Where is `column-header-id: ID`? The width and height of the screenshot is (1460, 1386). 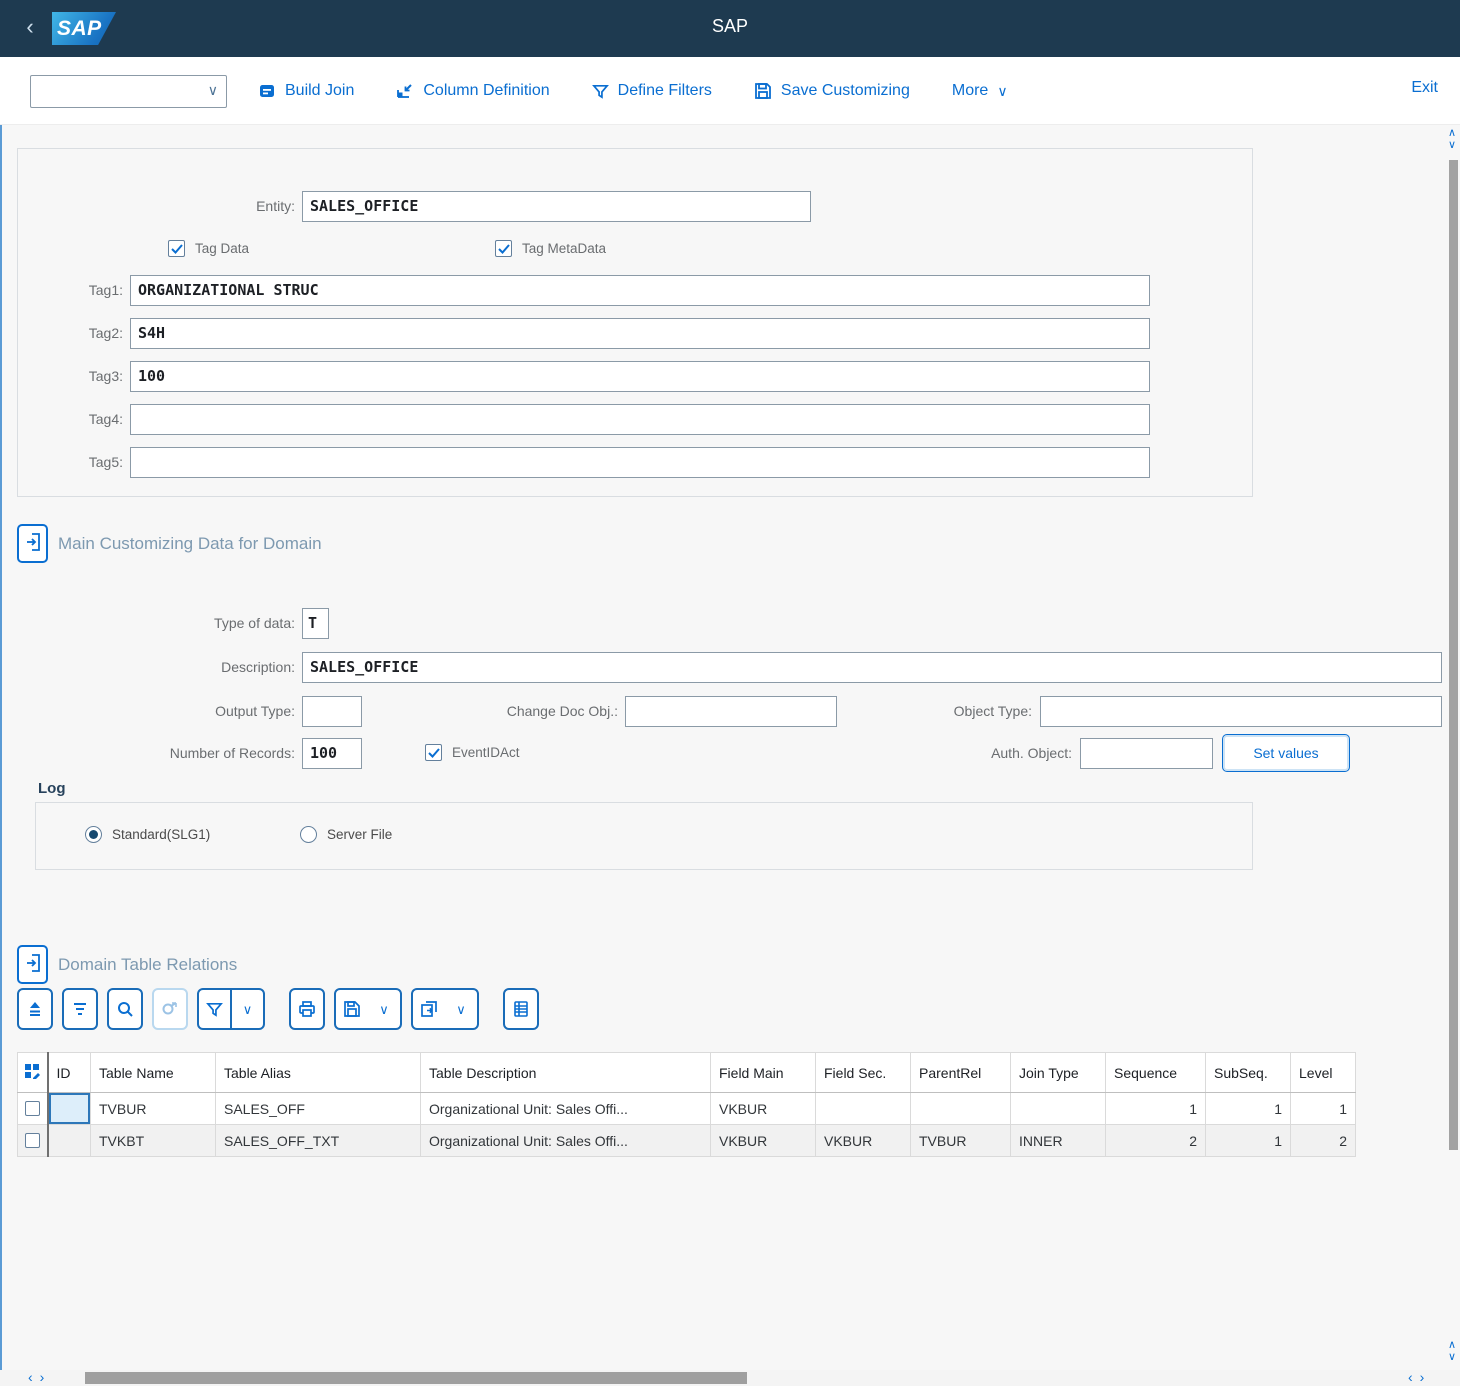 column-header-id: ID is located at coordinates (69, 1072).